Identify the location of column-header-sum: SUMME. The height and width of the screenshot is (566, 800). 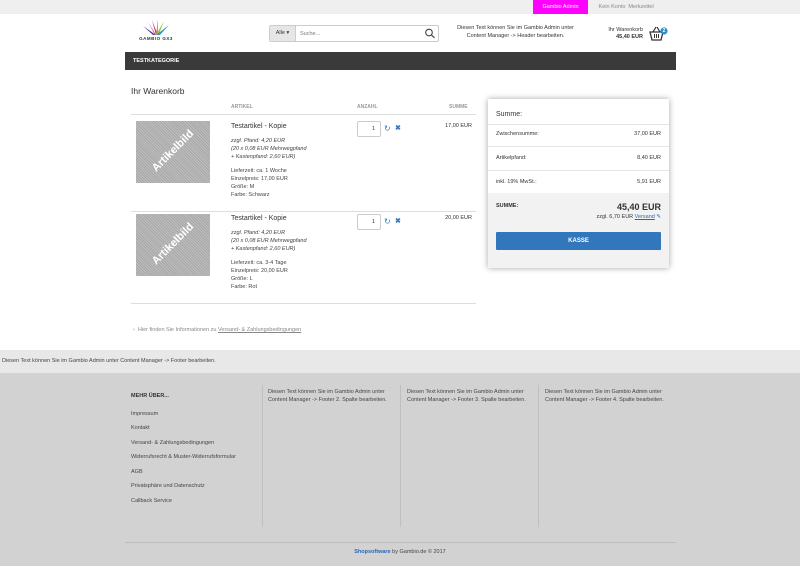
(458, 107).